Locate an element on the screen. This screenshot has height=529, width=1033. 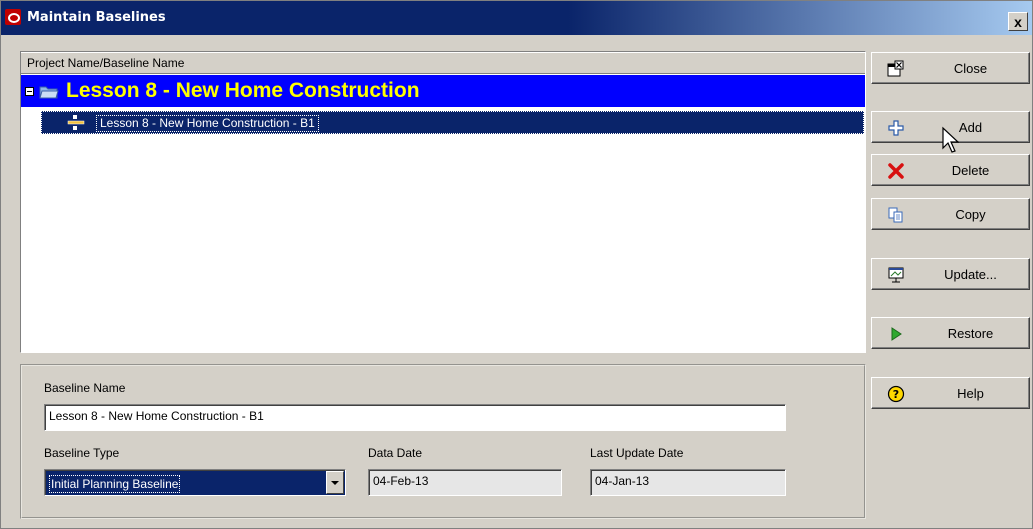
copy-icon is located at coordinates (895, 215).